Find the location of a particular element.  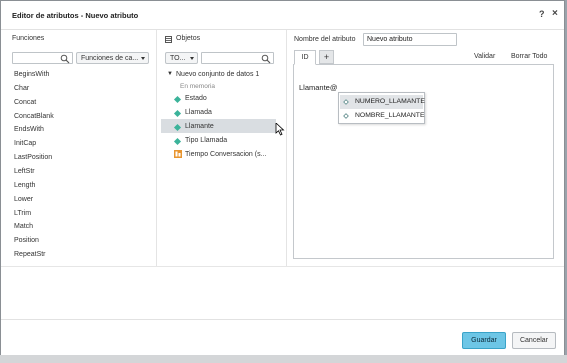

objects-search-input is located at coordinates (237, 58).